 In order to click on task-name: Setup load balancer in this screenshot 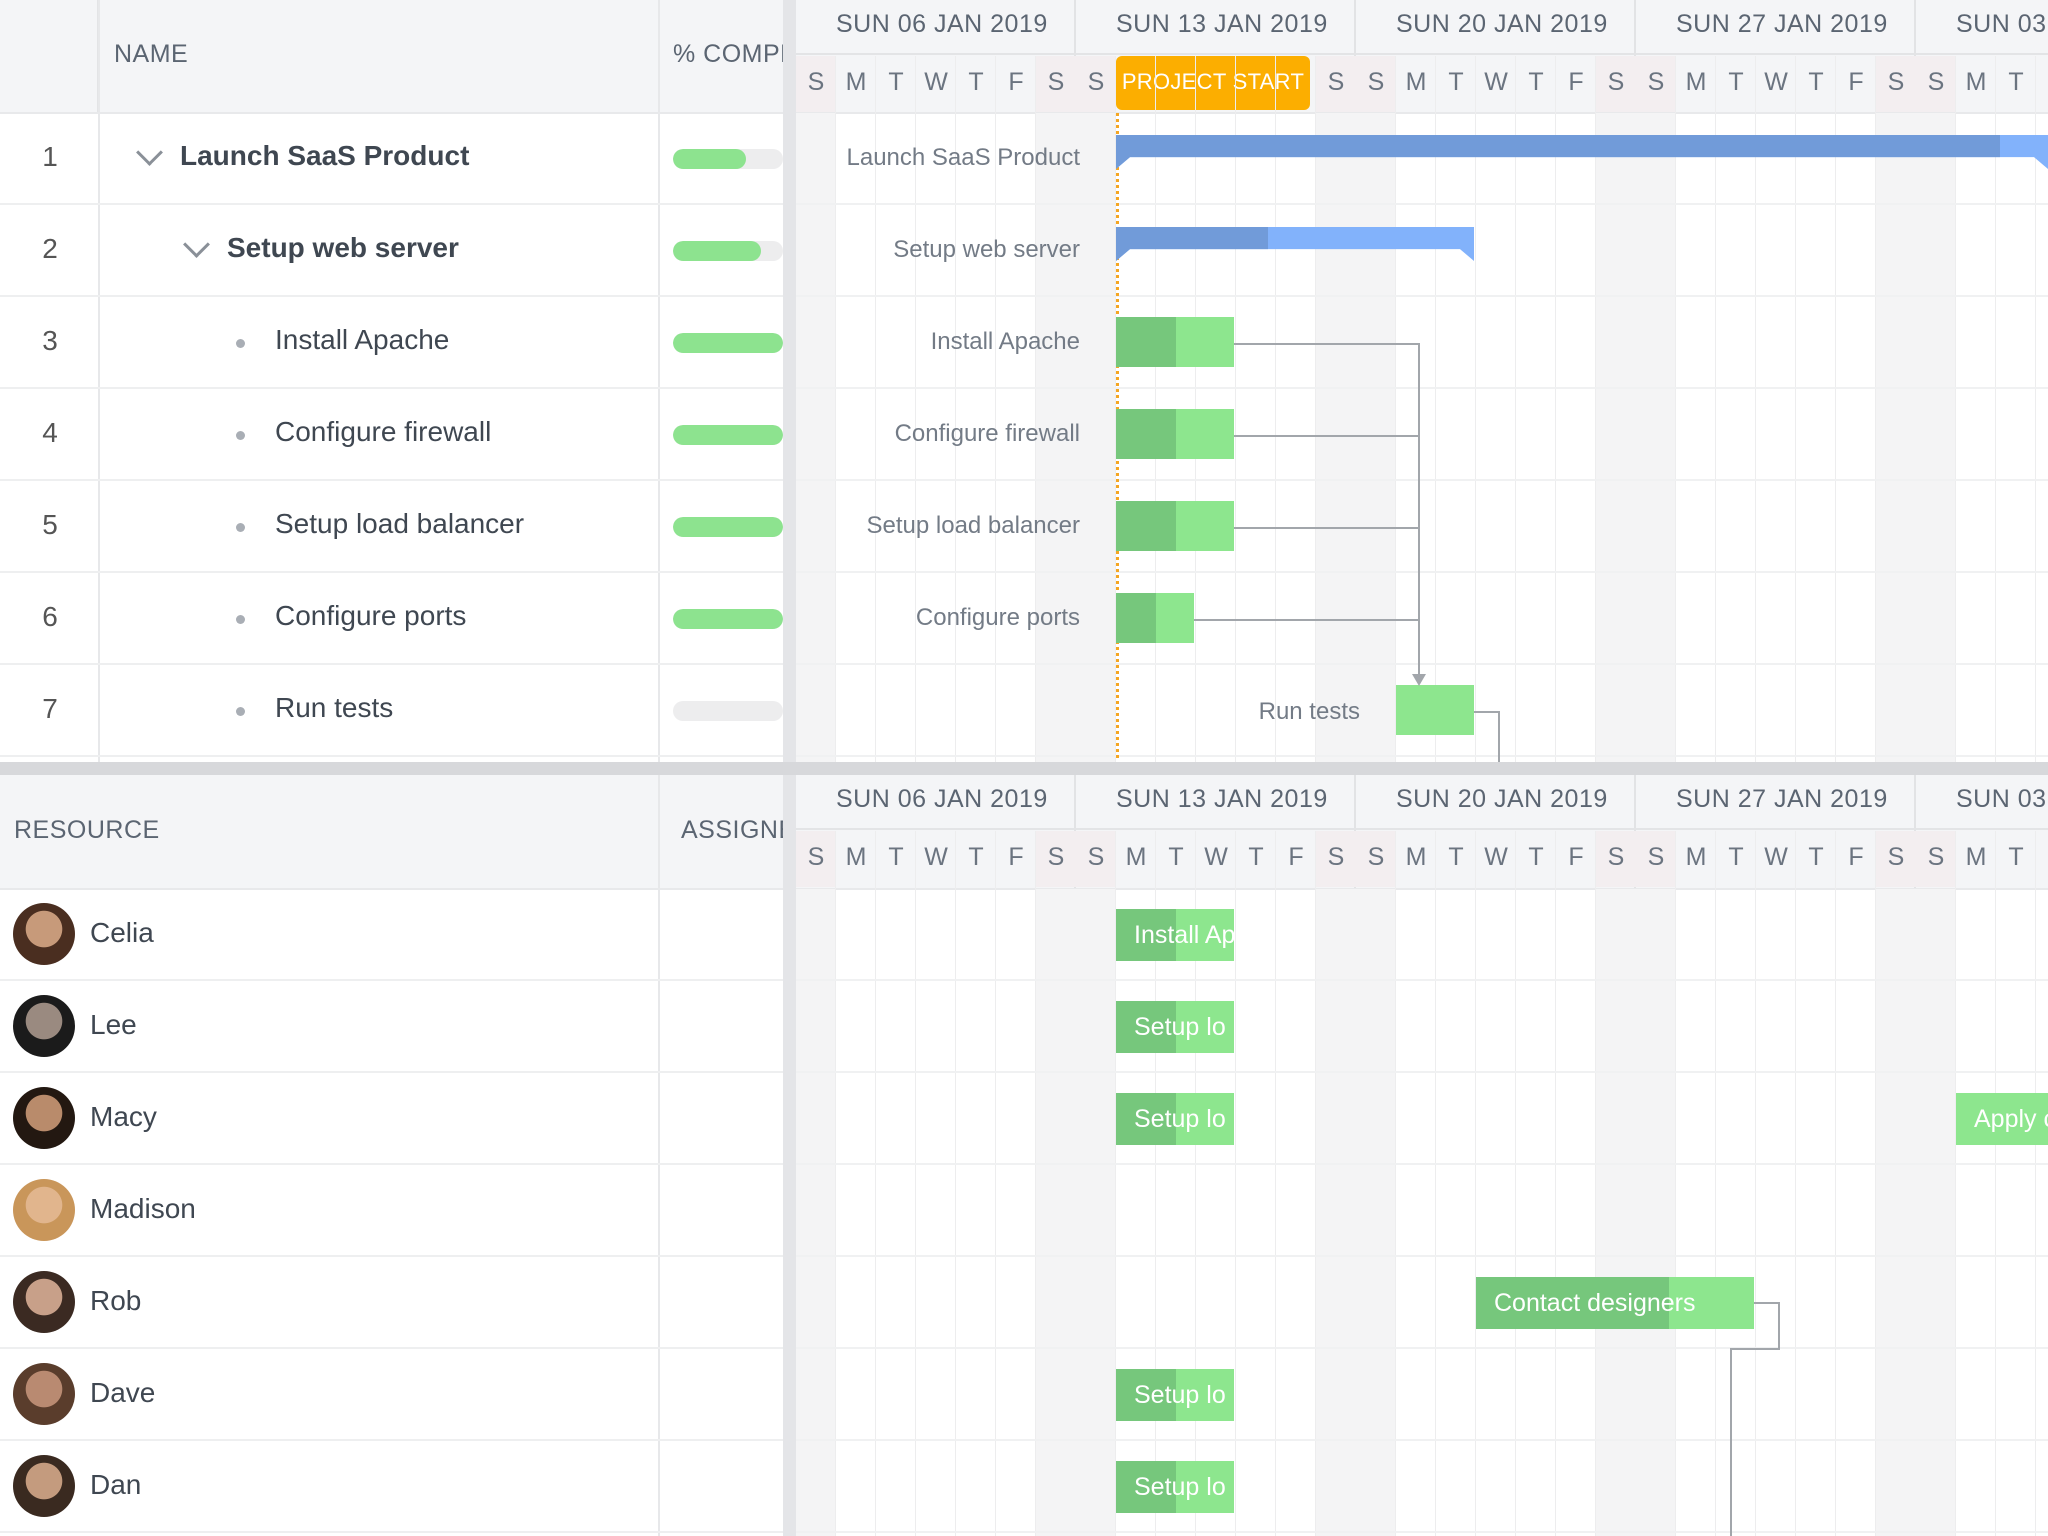, I will do `click(399, 524)`.